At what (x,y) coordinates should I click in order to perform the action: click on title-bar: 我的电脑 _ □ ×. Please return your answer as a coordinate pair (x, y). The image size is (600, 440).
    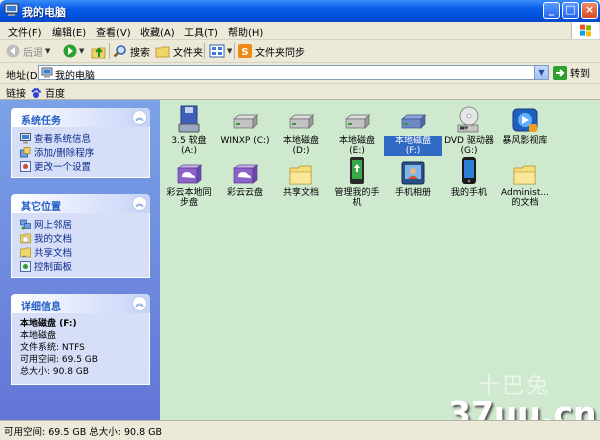
    Looking at the image, I should click on (300, 11).